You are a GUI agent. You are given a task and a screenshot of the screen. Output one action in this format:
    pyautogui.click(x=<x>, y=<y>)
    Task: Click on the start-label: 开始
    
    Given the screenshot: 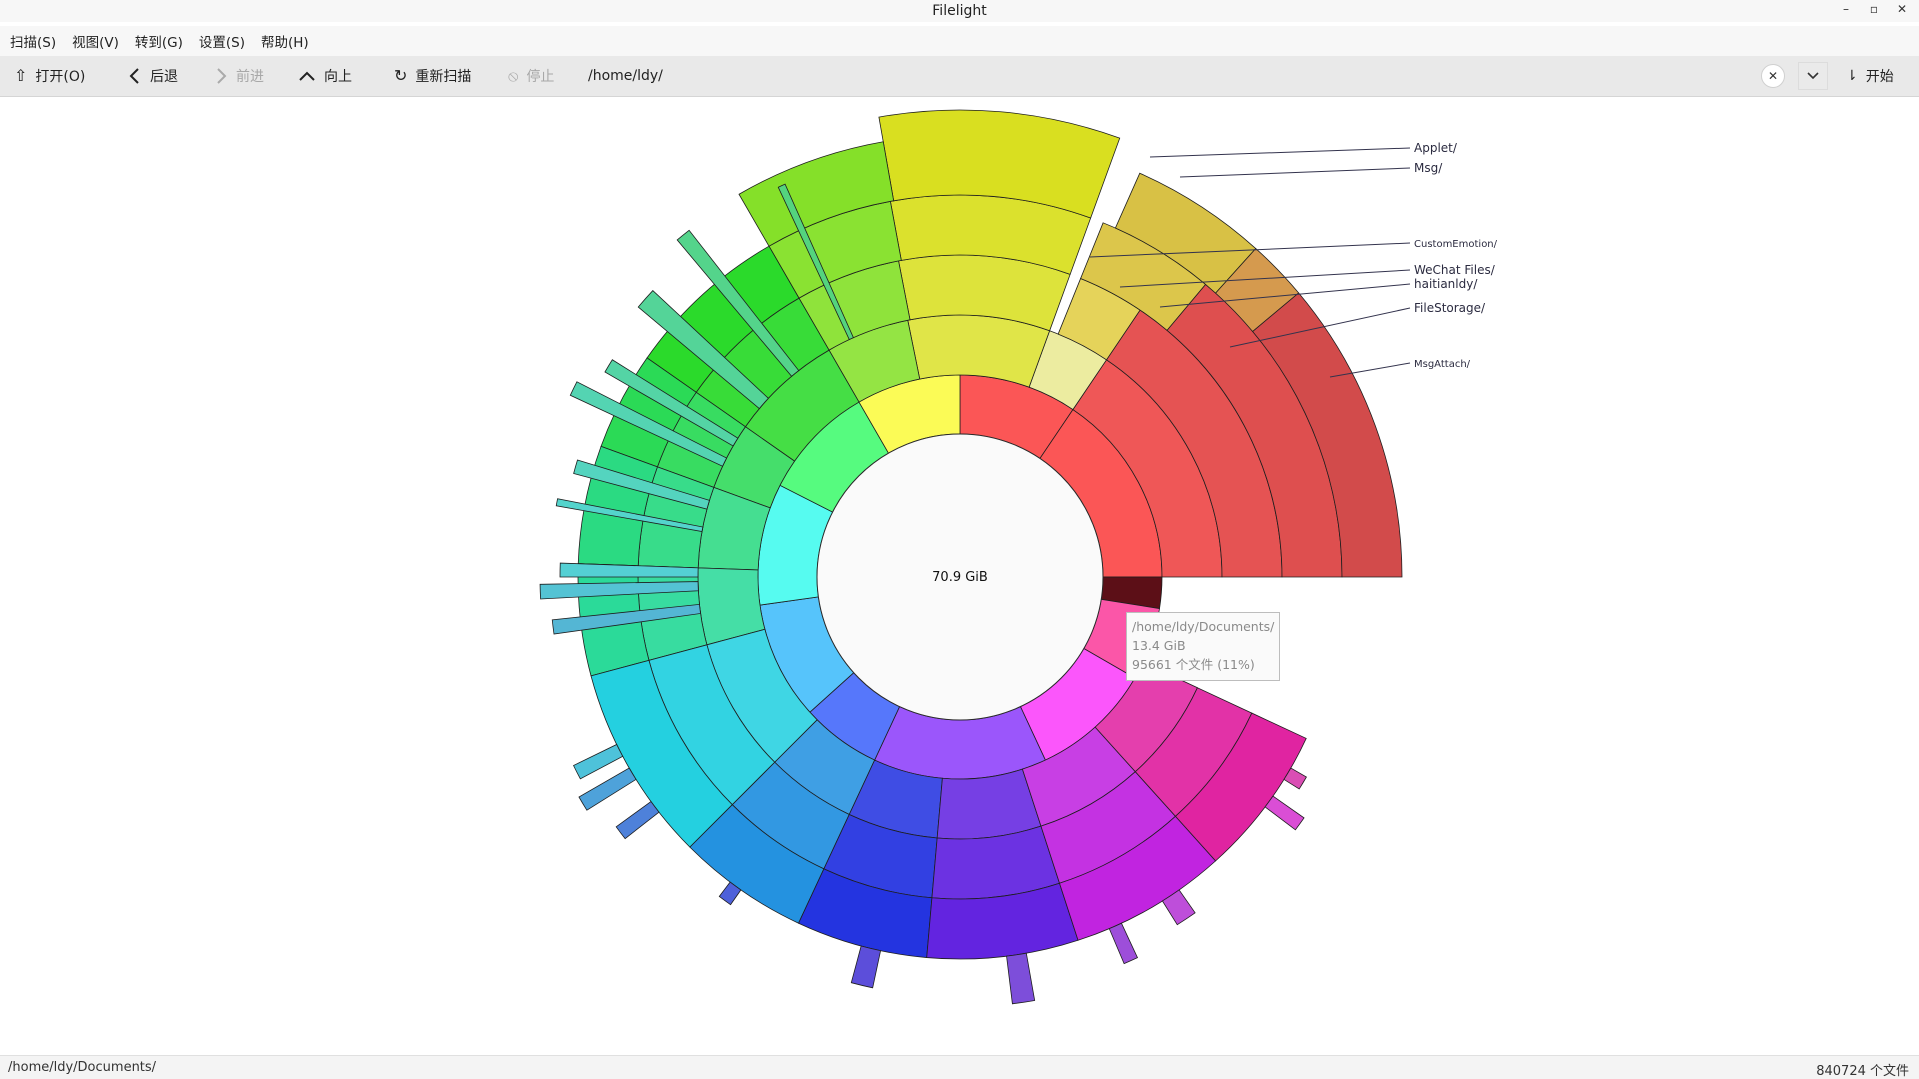 What is the action you would take?
    pyautogui.click(x=1879, y=77)
    